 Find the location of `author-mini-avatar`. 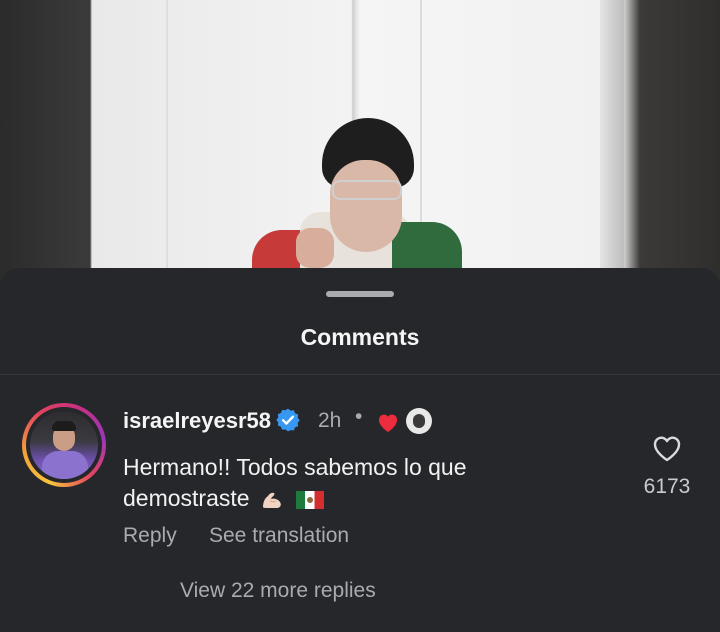

author-mini-avatar is located at coordinates (419, 421).